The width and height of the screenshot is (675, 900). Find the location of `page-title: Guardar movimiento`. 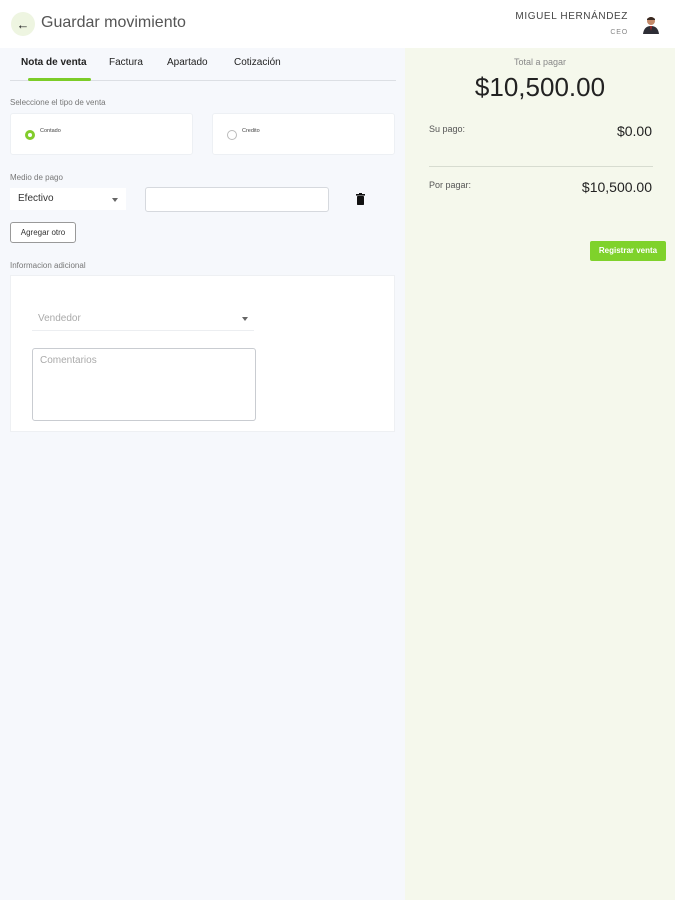

page-title: Guardar movimiento is located at coordinates (113, 22).